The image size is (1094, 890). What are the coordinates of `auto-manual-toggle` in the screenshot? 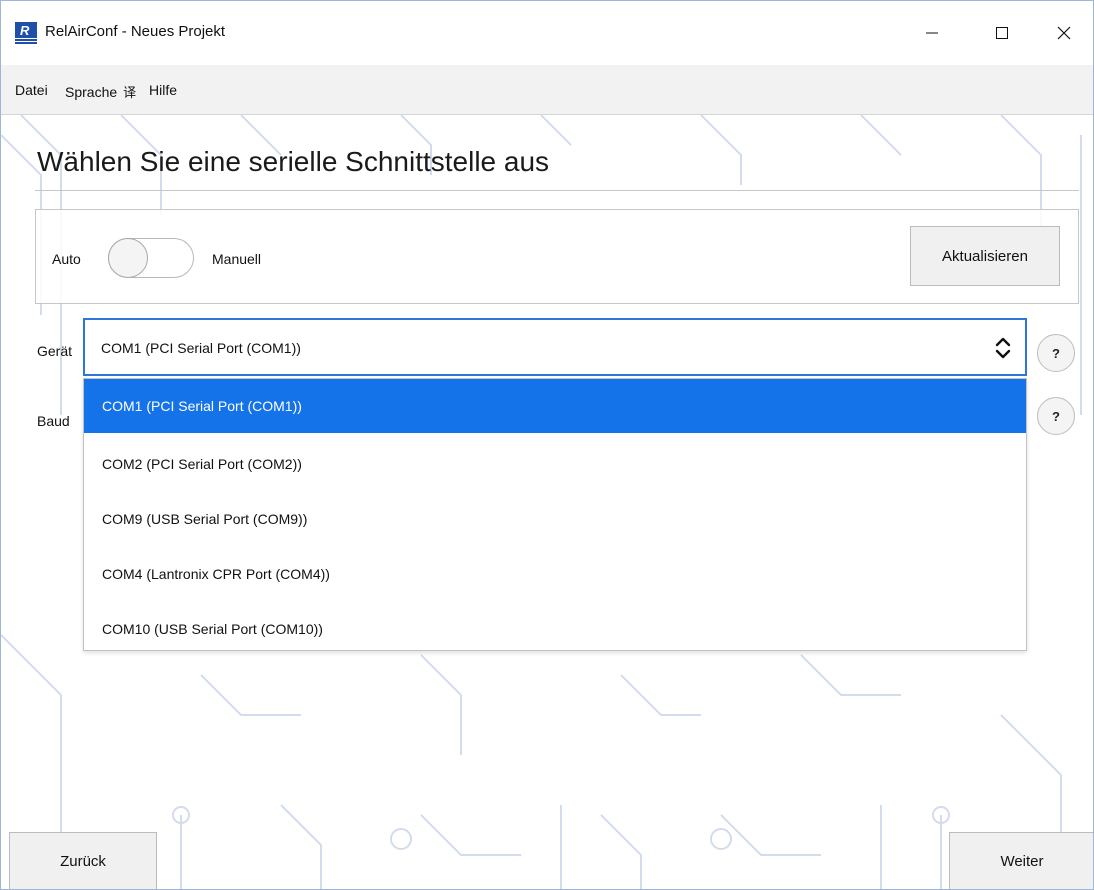 It's located at (151, 258).